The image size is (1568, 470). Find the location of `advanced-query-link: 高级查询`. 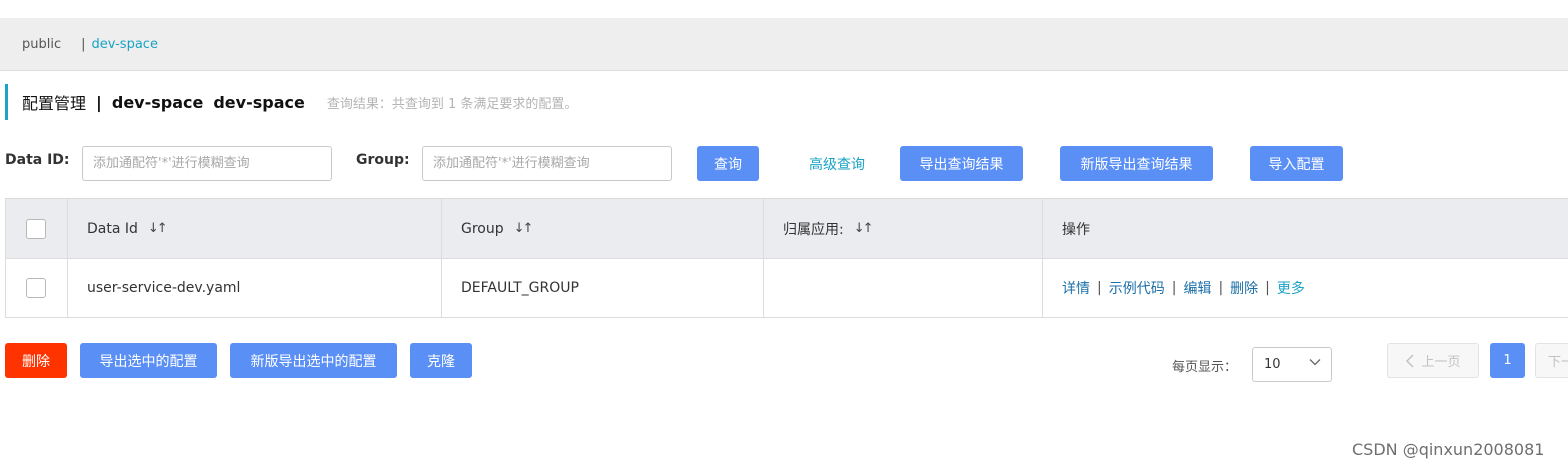

advanced-query-link: 高级查询 is located at coordinates (837, 163).